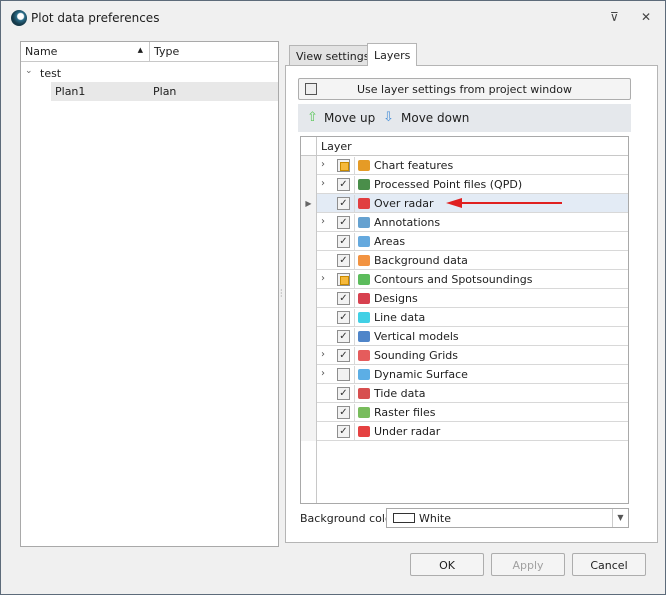 The height and width of the screenshot is (595, 666). I want to click on layer-label: Tide data, so click(400, 393).